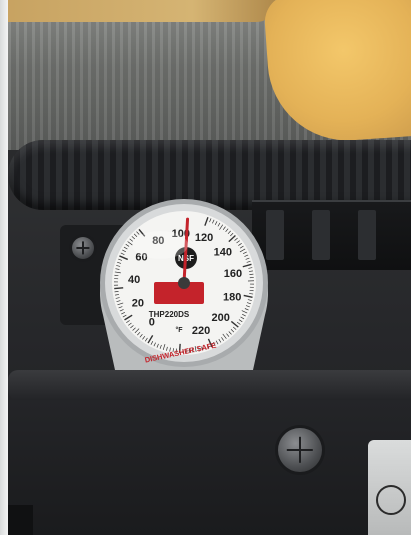 This screenshot has height=535, width=411. Describe the element at coordinates (138, 303) in the screenshot. I see `scale-label: 20` at that location.